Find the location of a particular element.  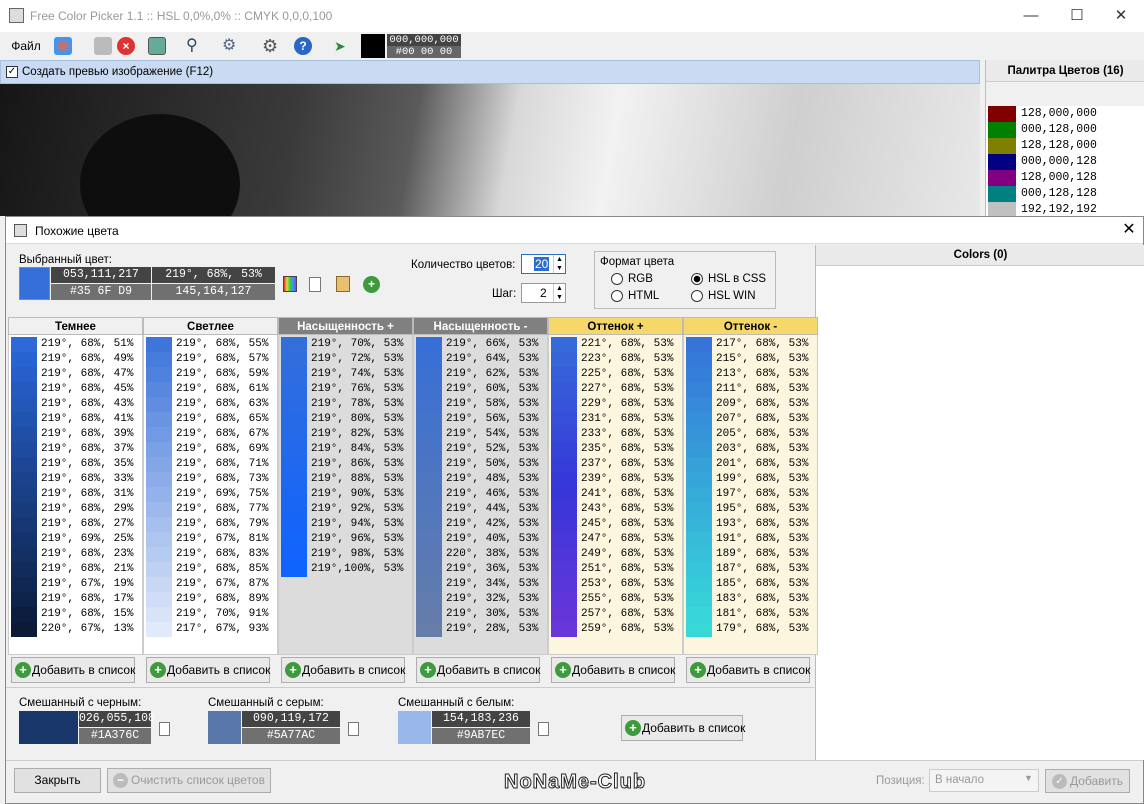

color-item: 219°, 82%, 53% is located at coordinates (346, 434).